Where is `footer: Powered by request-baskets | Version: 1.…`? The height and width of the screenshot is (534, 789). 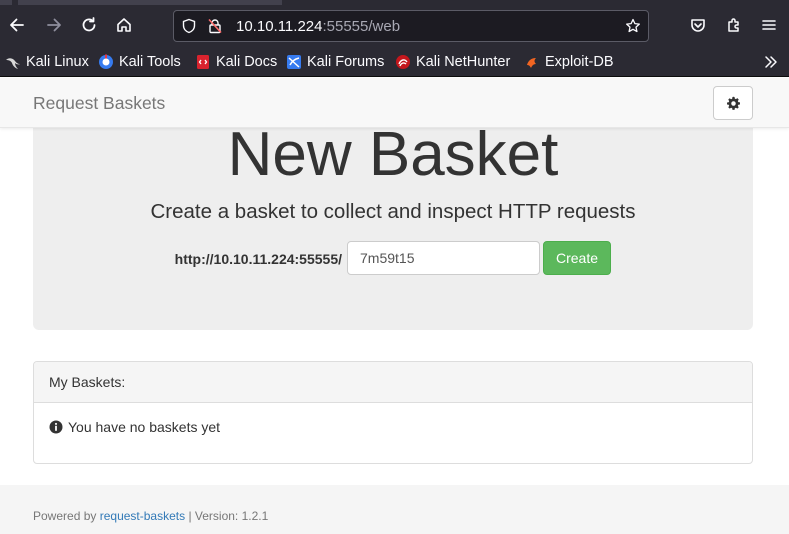
footer: Powered by request-baskets | Version: 1.… is located at coordinates (394, 509).